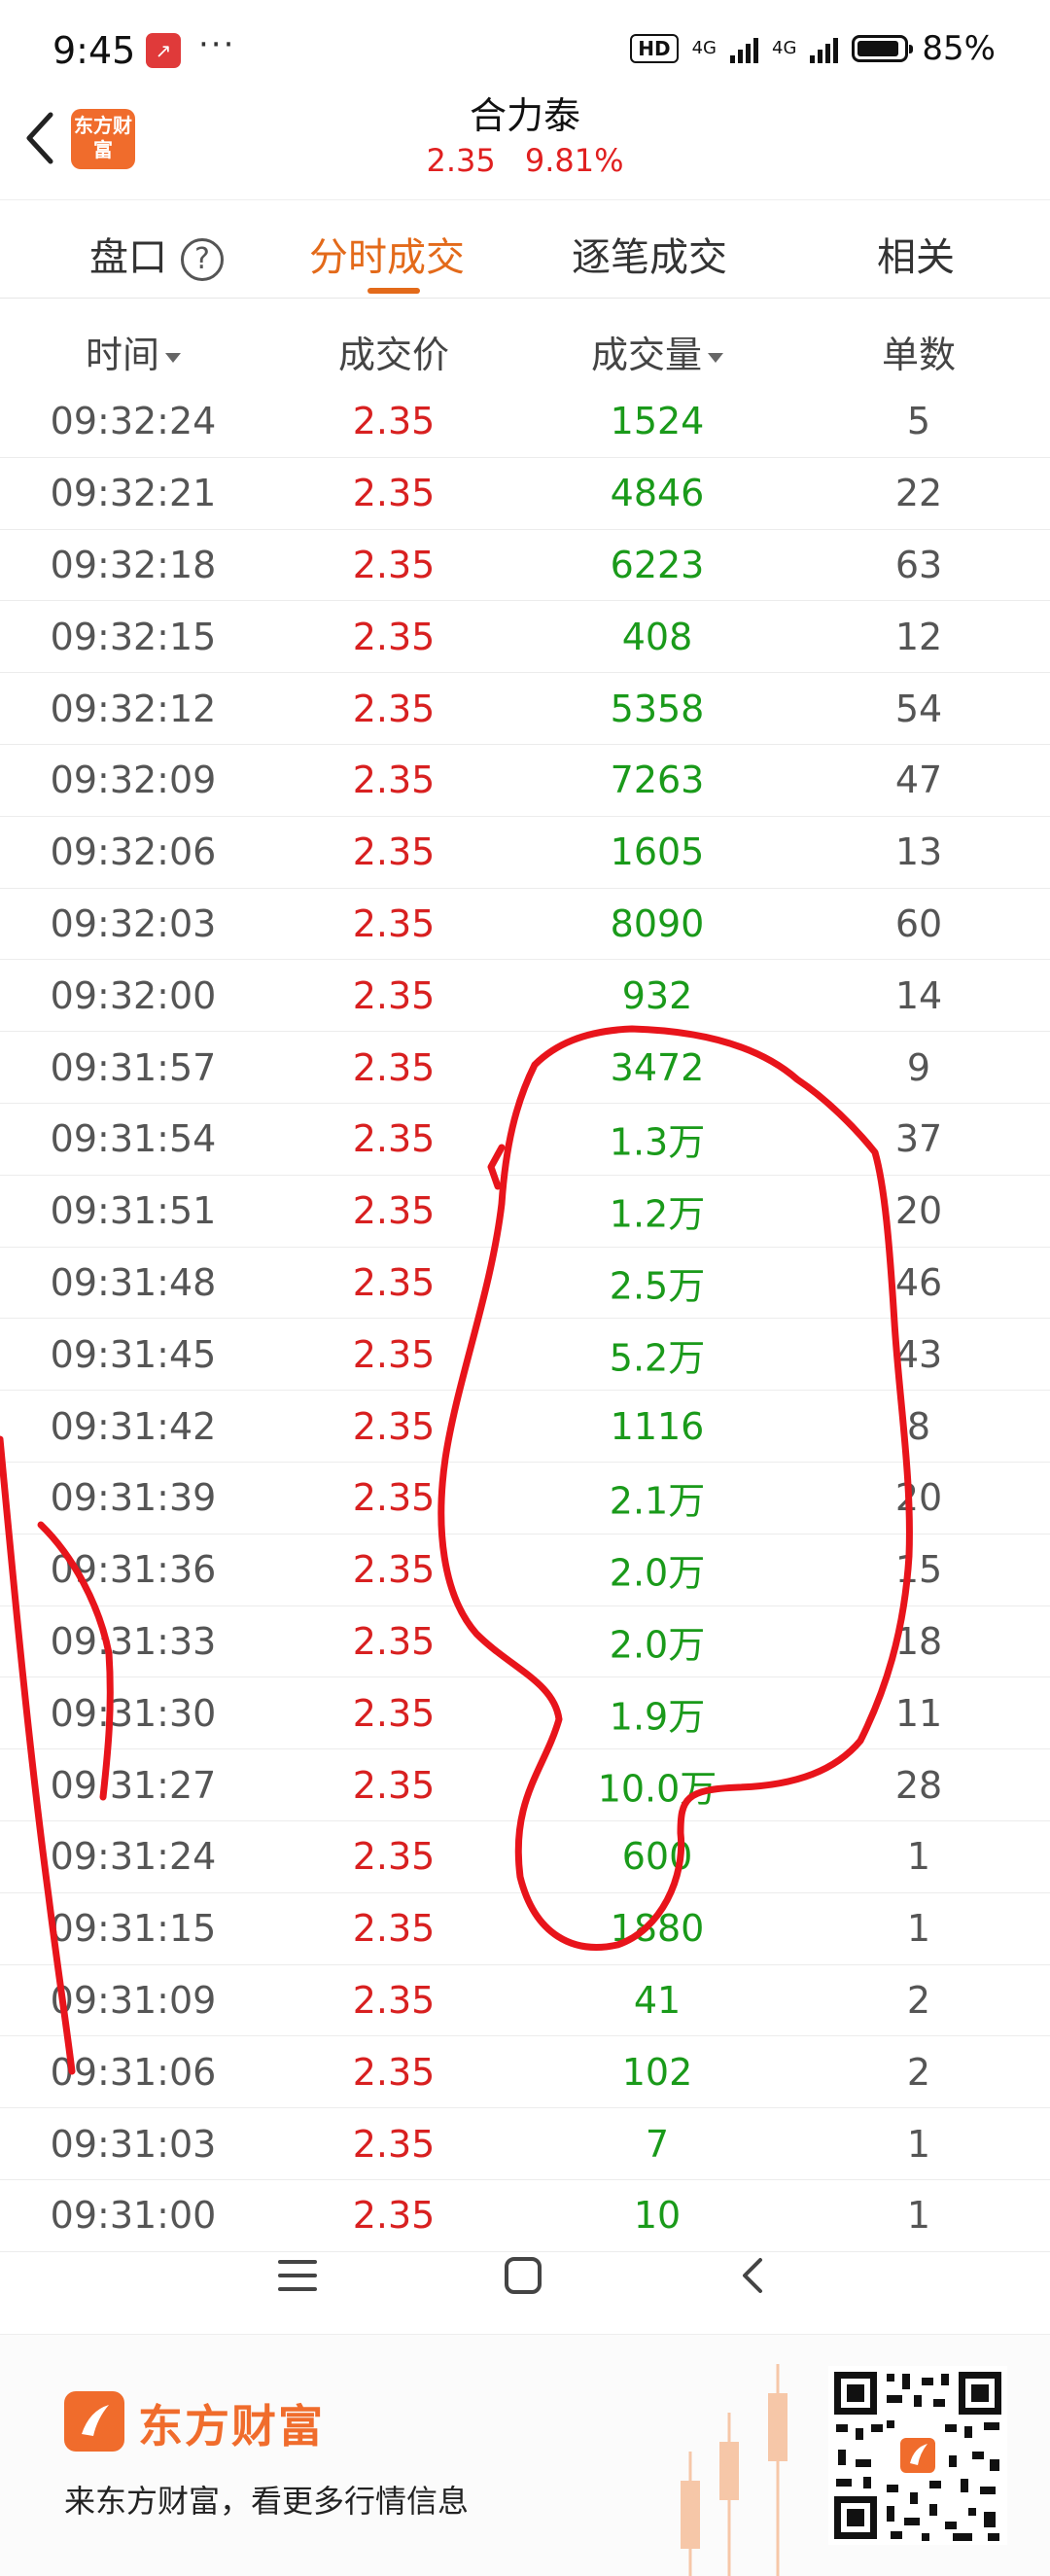 The height and width of the screenshot is (2576, 1050). Describe the element at coordinates (525, 1571) in the screenshot. I see `table-row: 09:31:36 2.35 2.0万 15` at that location.